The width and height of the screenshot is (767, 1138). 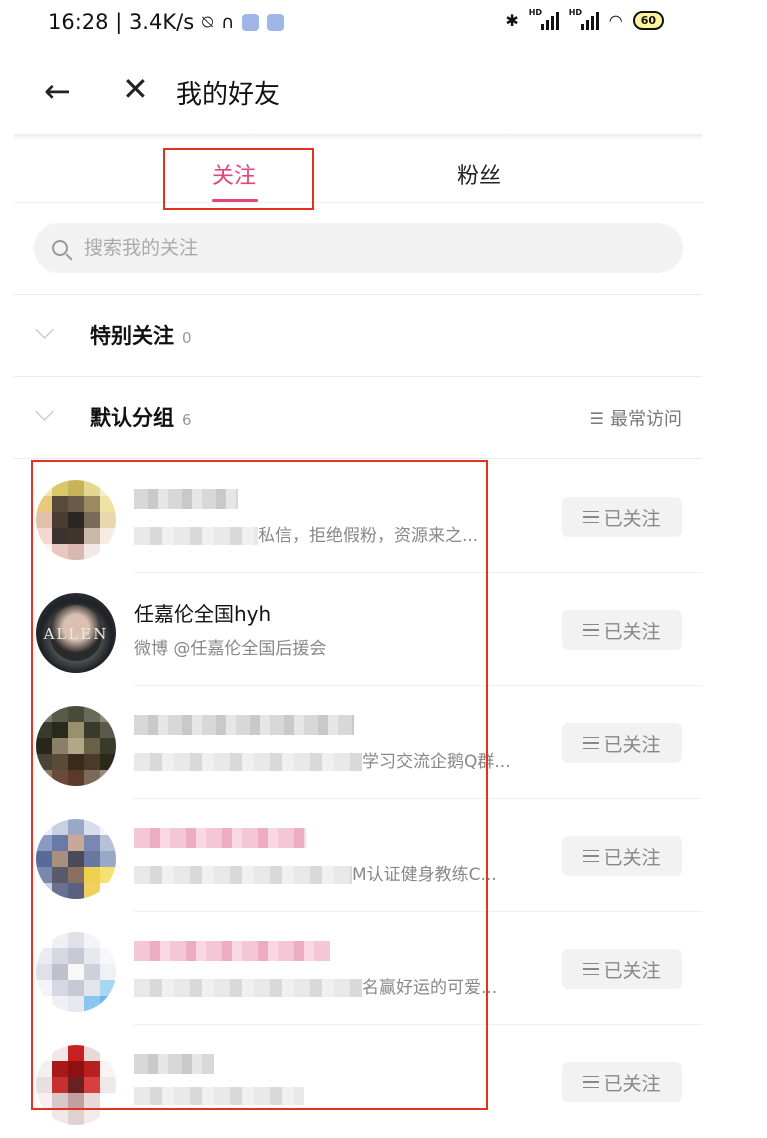 What do you see at coordinates (358, 458) in the screenshot?
I see `divider` at bounding box center [358, 458].